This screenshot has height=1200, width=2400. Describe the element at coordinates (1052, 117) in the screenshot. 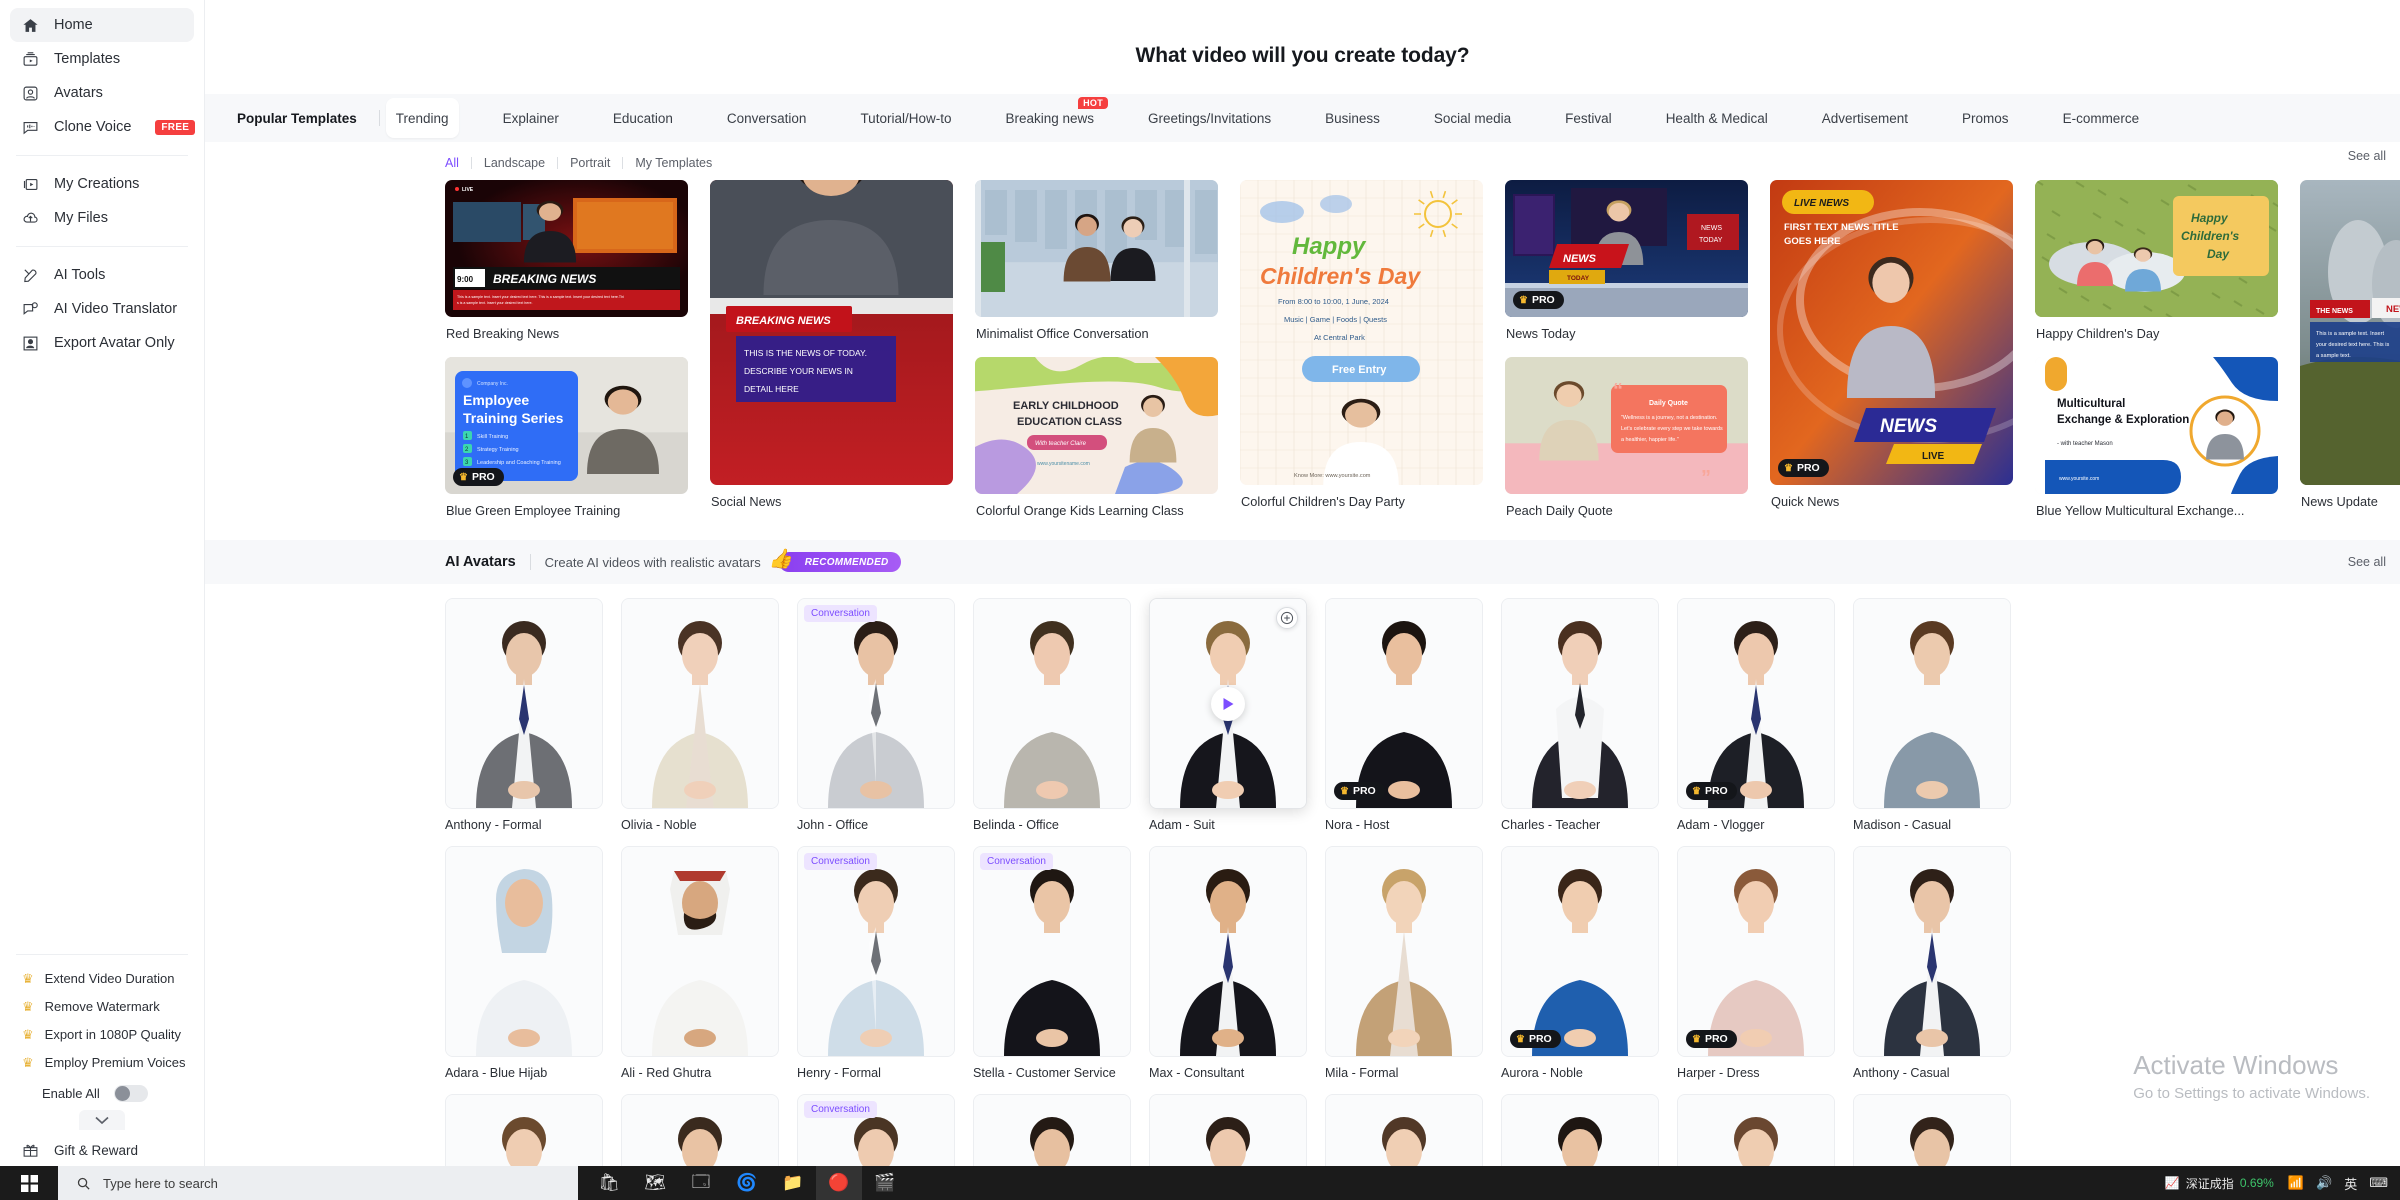

I see `tab-breaking-news: Breaking news HOT` at that location.